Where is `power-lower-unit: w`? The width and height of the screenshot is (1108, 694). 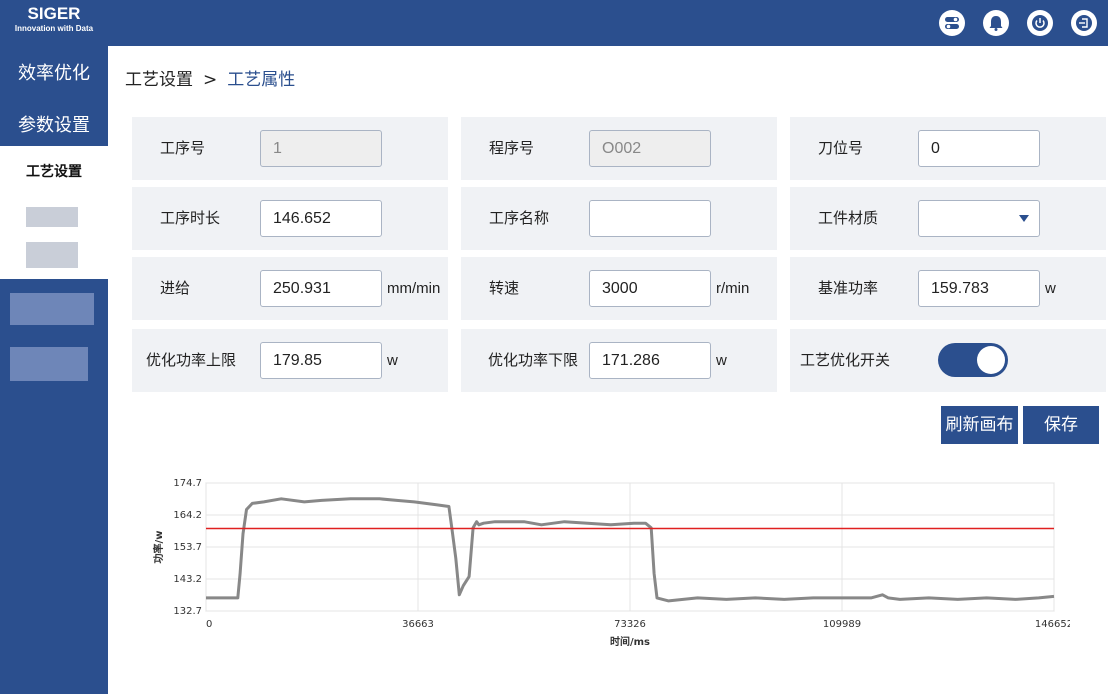 power-lower-unit: w is located at coordinates (721, 360).